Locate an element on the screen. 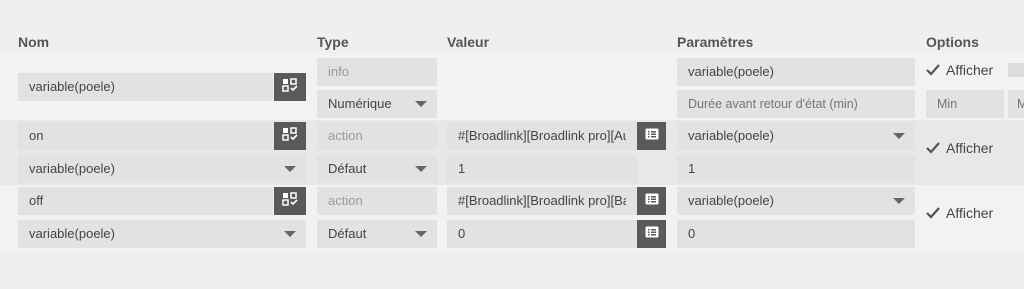 The height and width of the screenshot is (289, 1024). on-valeur-list-button is located at coordinates (651, 136).